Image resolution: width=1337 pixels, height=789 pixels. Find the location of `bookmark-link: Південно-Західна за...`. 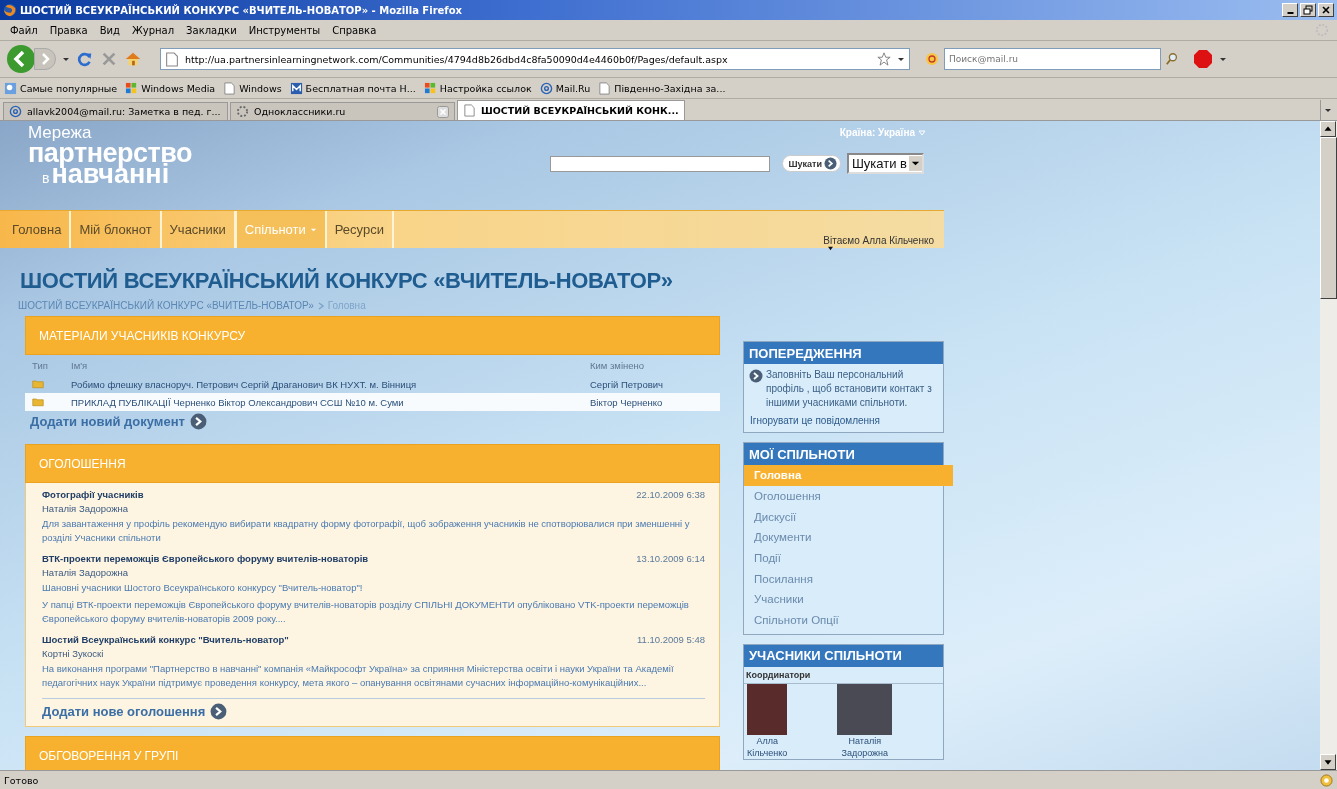

bookmark-link: Південно-Західна за... is located at coordinates (670, 88).